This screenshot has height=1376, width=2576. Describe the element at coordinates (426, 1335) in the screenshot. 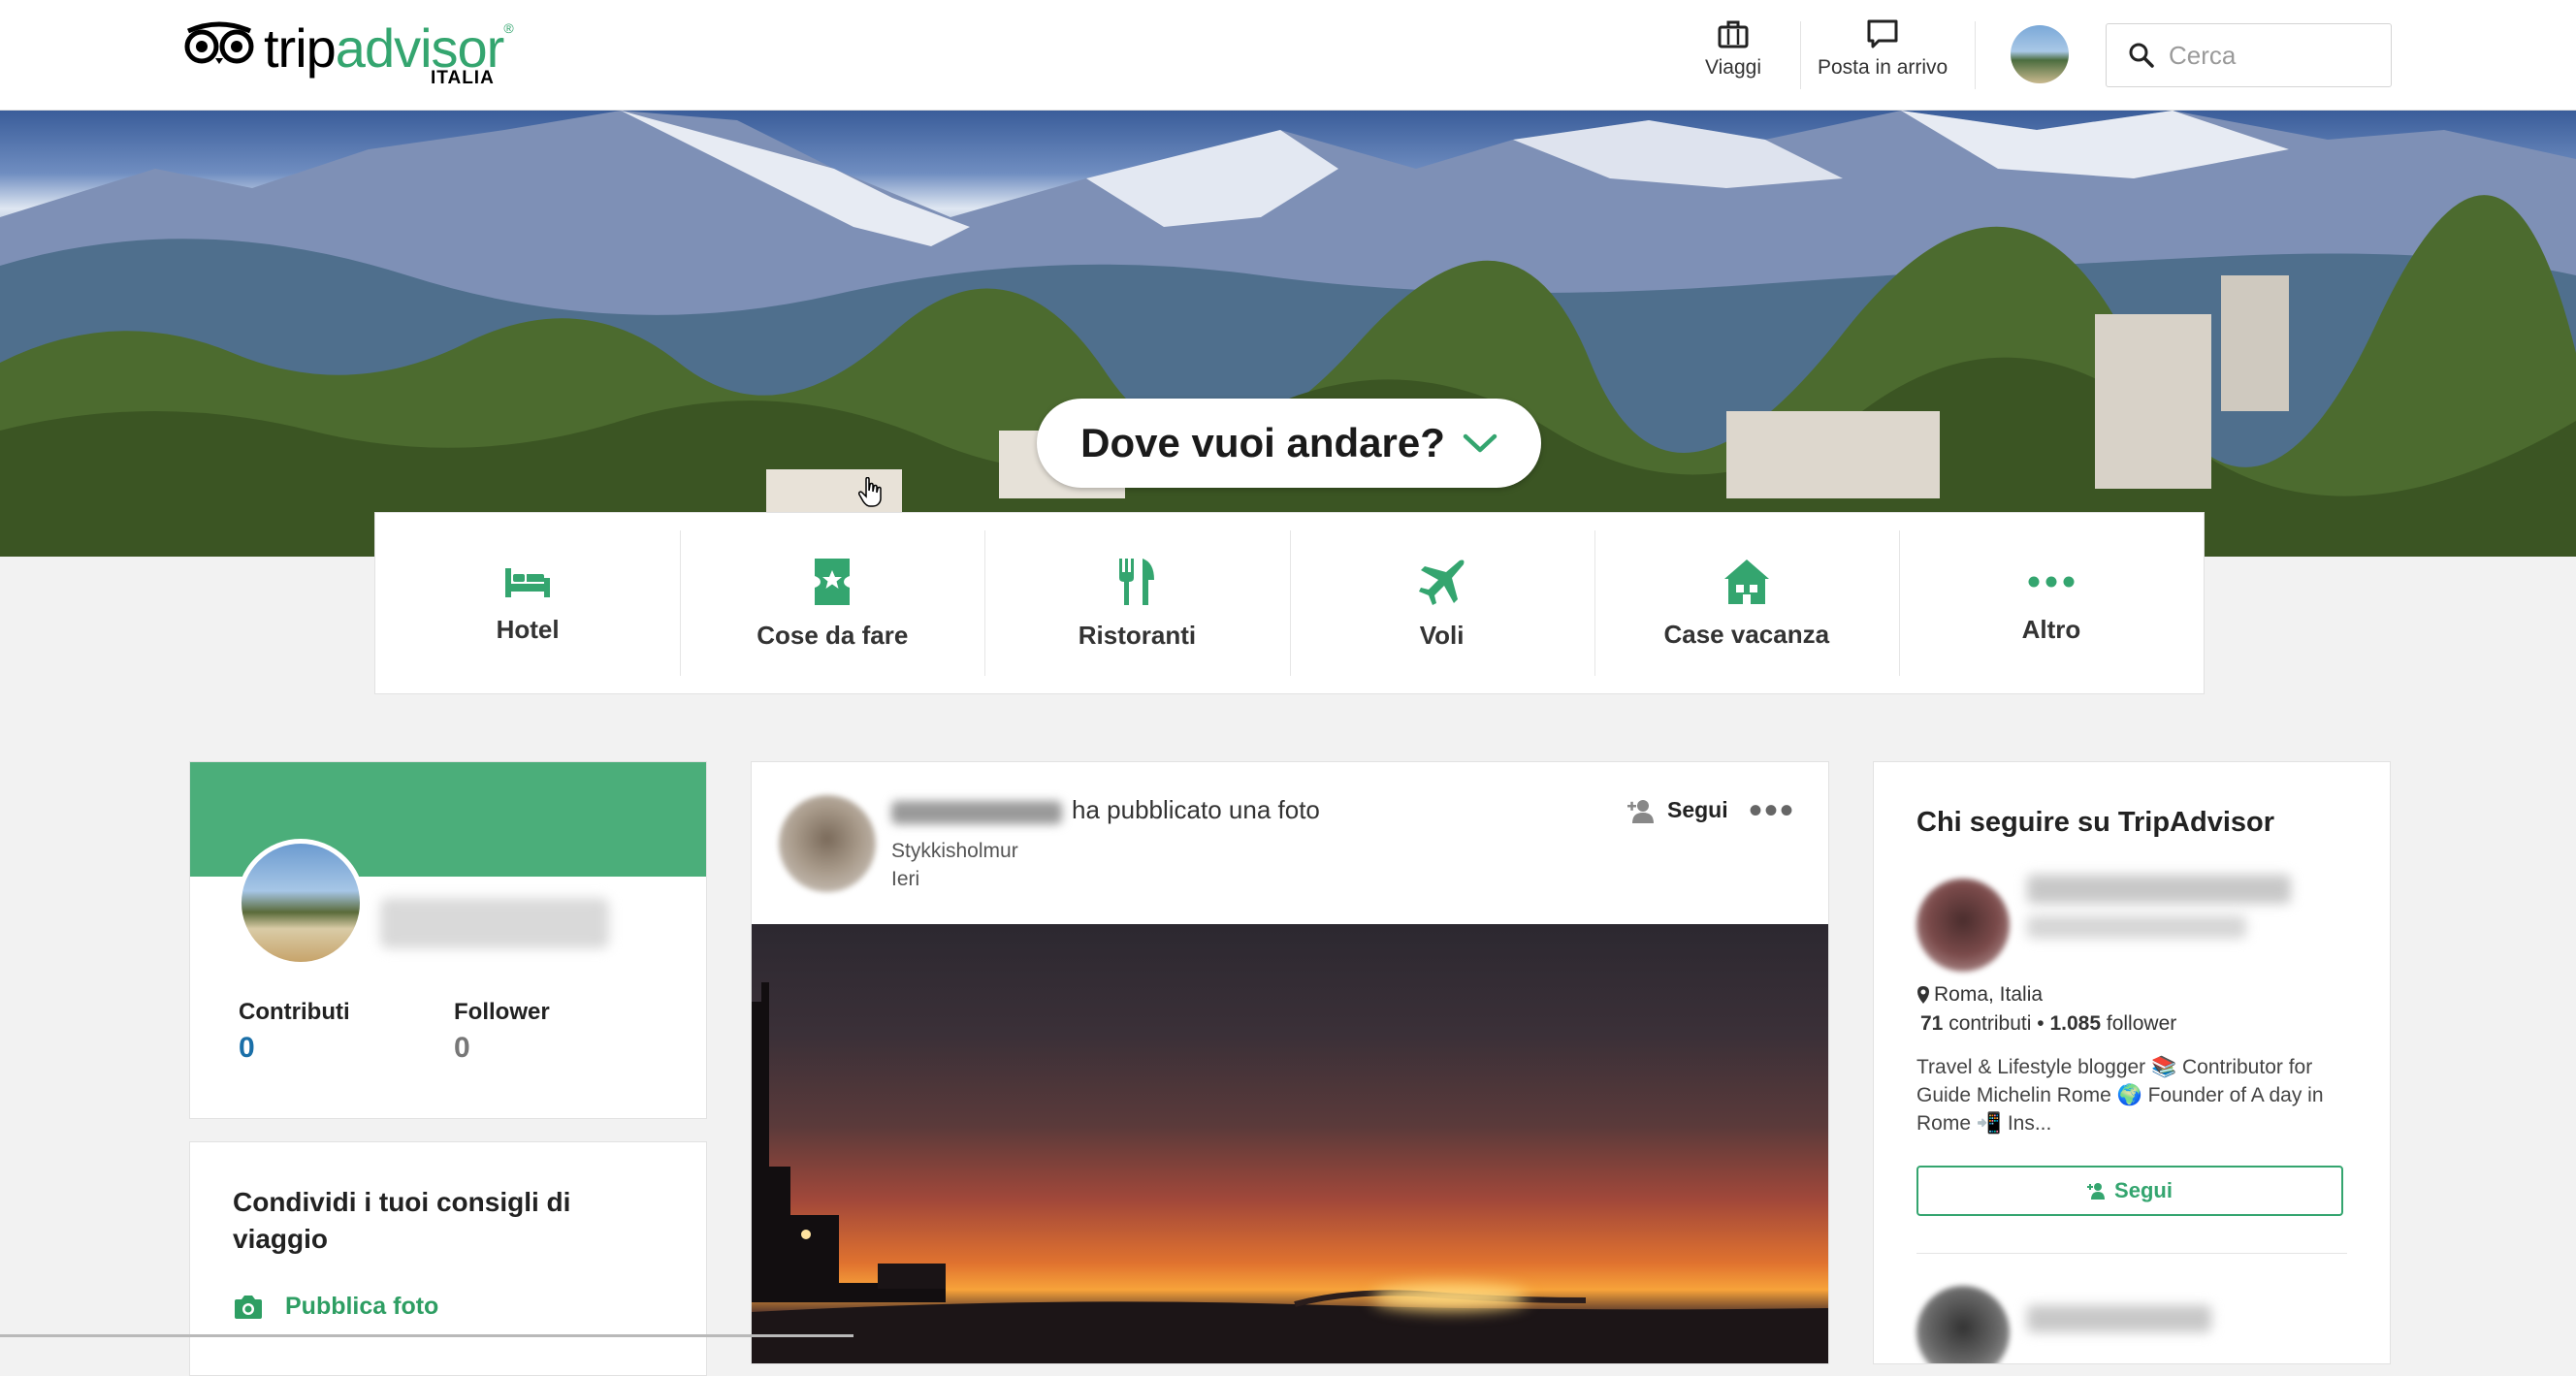

I see `page-scroll-indicator` at that location.